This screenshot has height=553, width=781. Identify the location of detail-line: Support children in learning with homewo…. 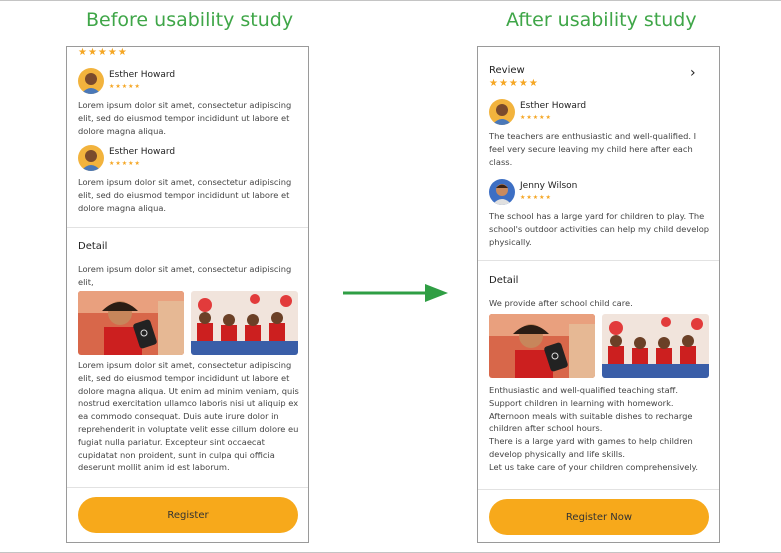
(581, 402).